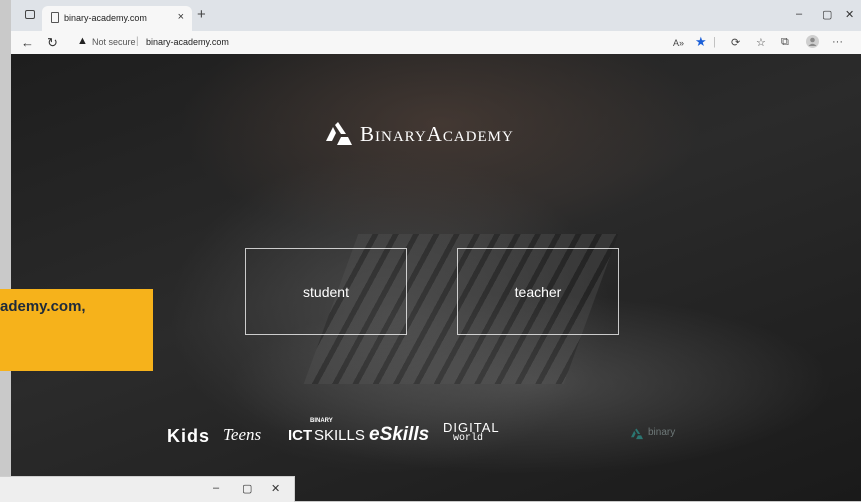 The width and height of the screenshot is (861, 502). What do you see at coordinates (242, 435) in the screenshot?
I see `teens-logo: Teens` at bounding box center [242, 435].